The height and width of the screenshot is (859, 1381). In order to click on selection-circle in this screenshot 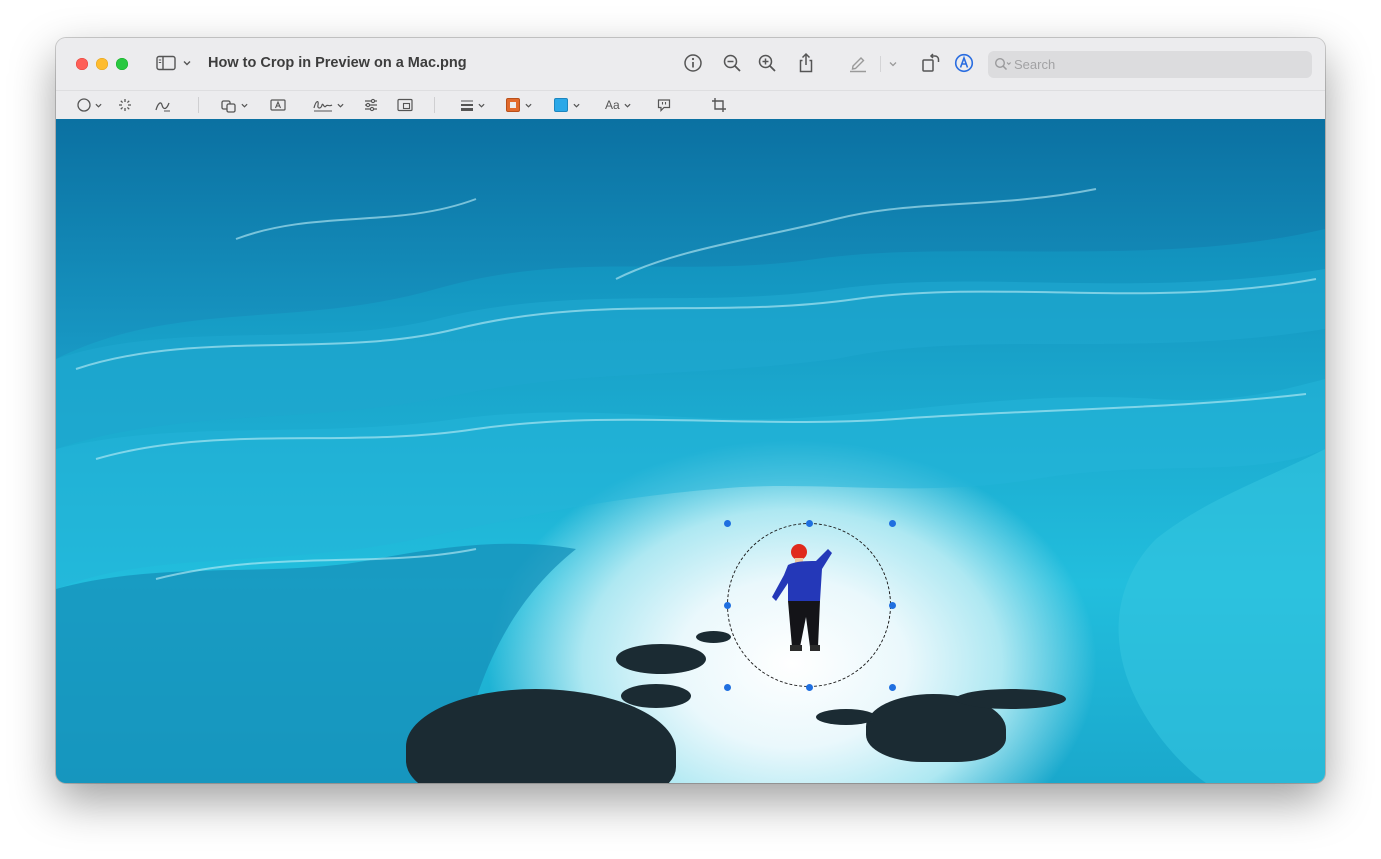, I will do `click(809, 605)`.